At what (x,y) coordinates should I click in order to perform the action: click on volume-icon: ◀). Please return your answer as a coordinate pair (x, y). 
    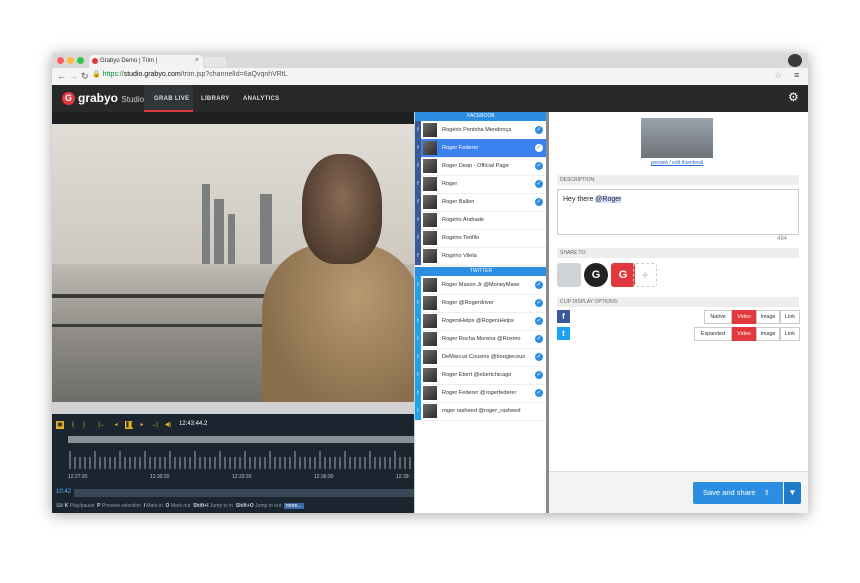
    Looking at the image, I should click on (168, 425).